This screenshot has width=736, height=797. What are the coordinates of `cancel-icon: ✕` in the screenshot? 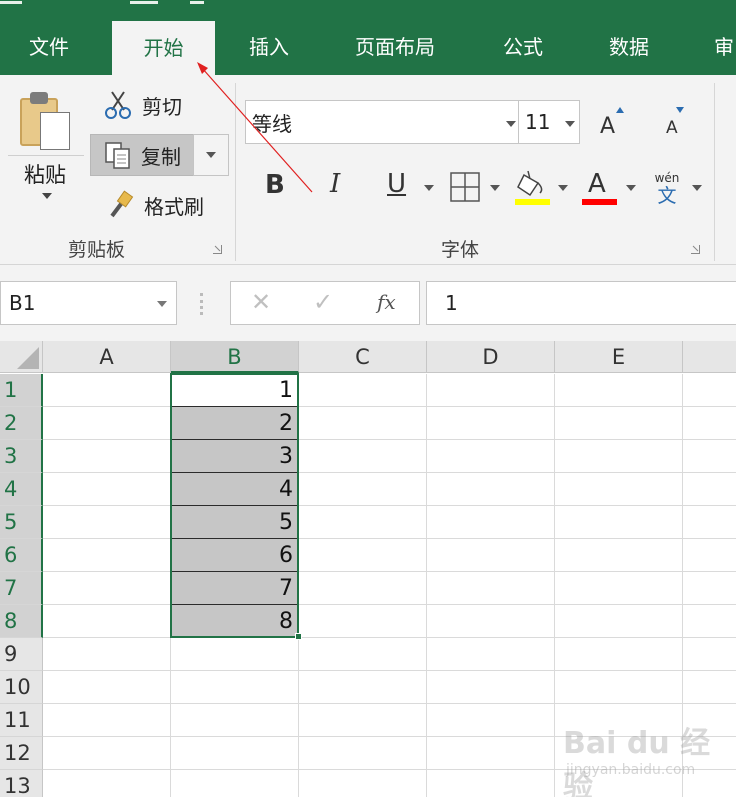 It's located at (261, 302).